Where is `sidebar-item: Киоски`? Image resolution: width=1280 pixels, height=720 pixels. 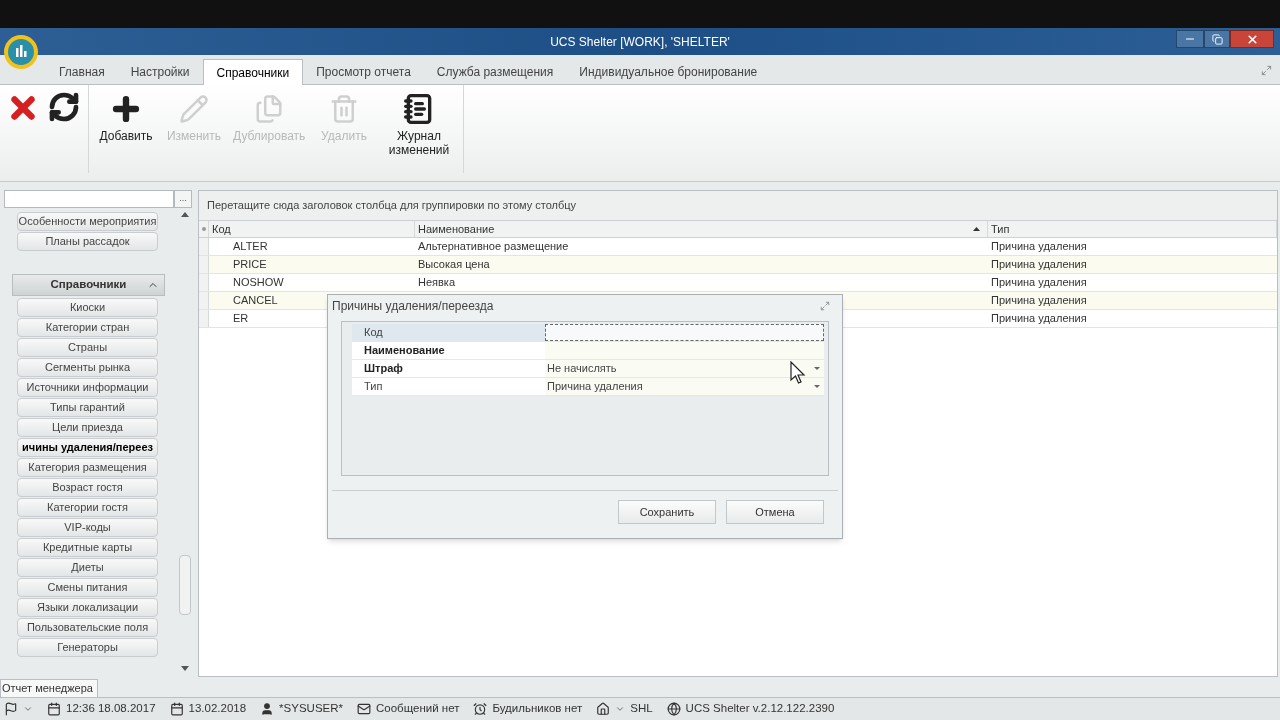 sidebar-item: Киоски is located at coordinates (87, 307).